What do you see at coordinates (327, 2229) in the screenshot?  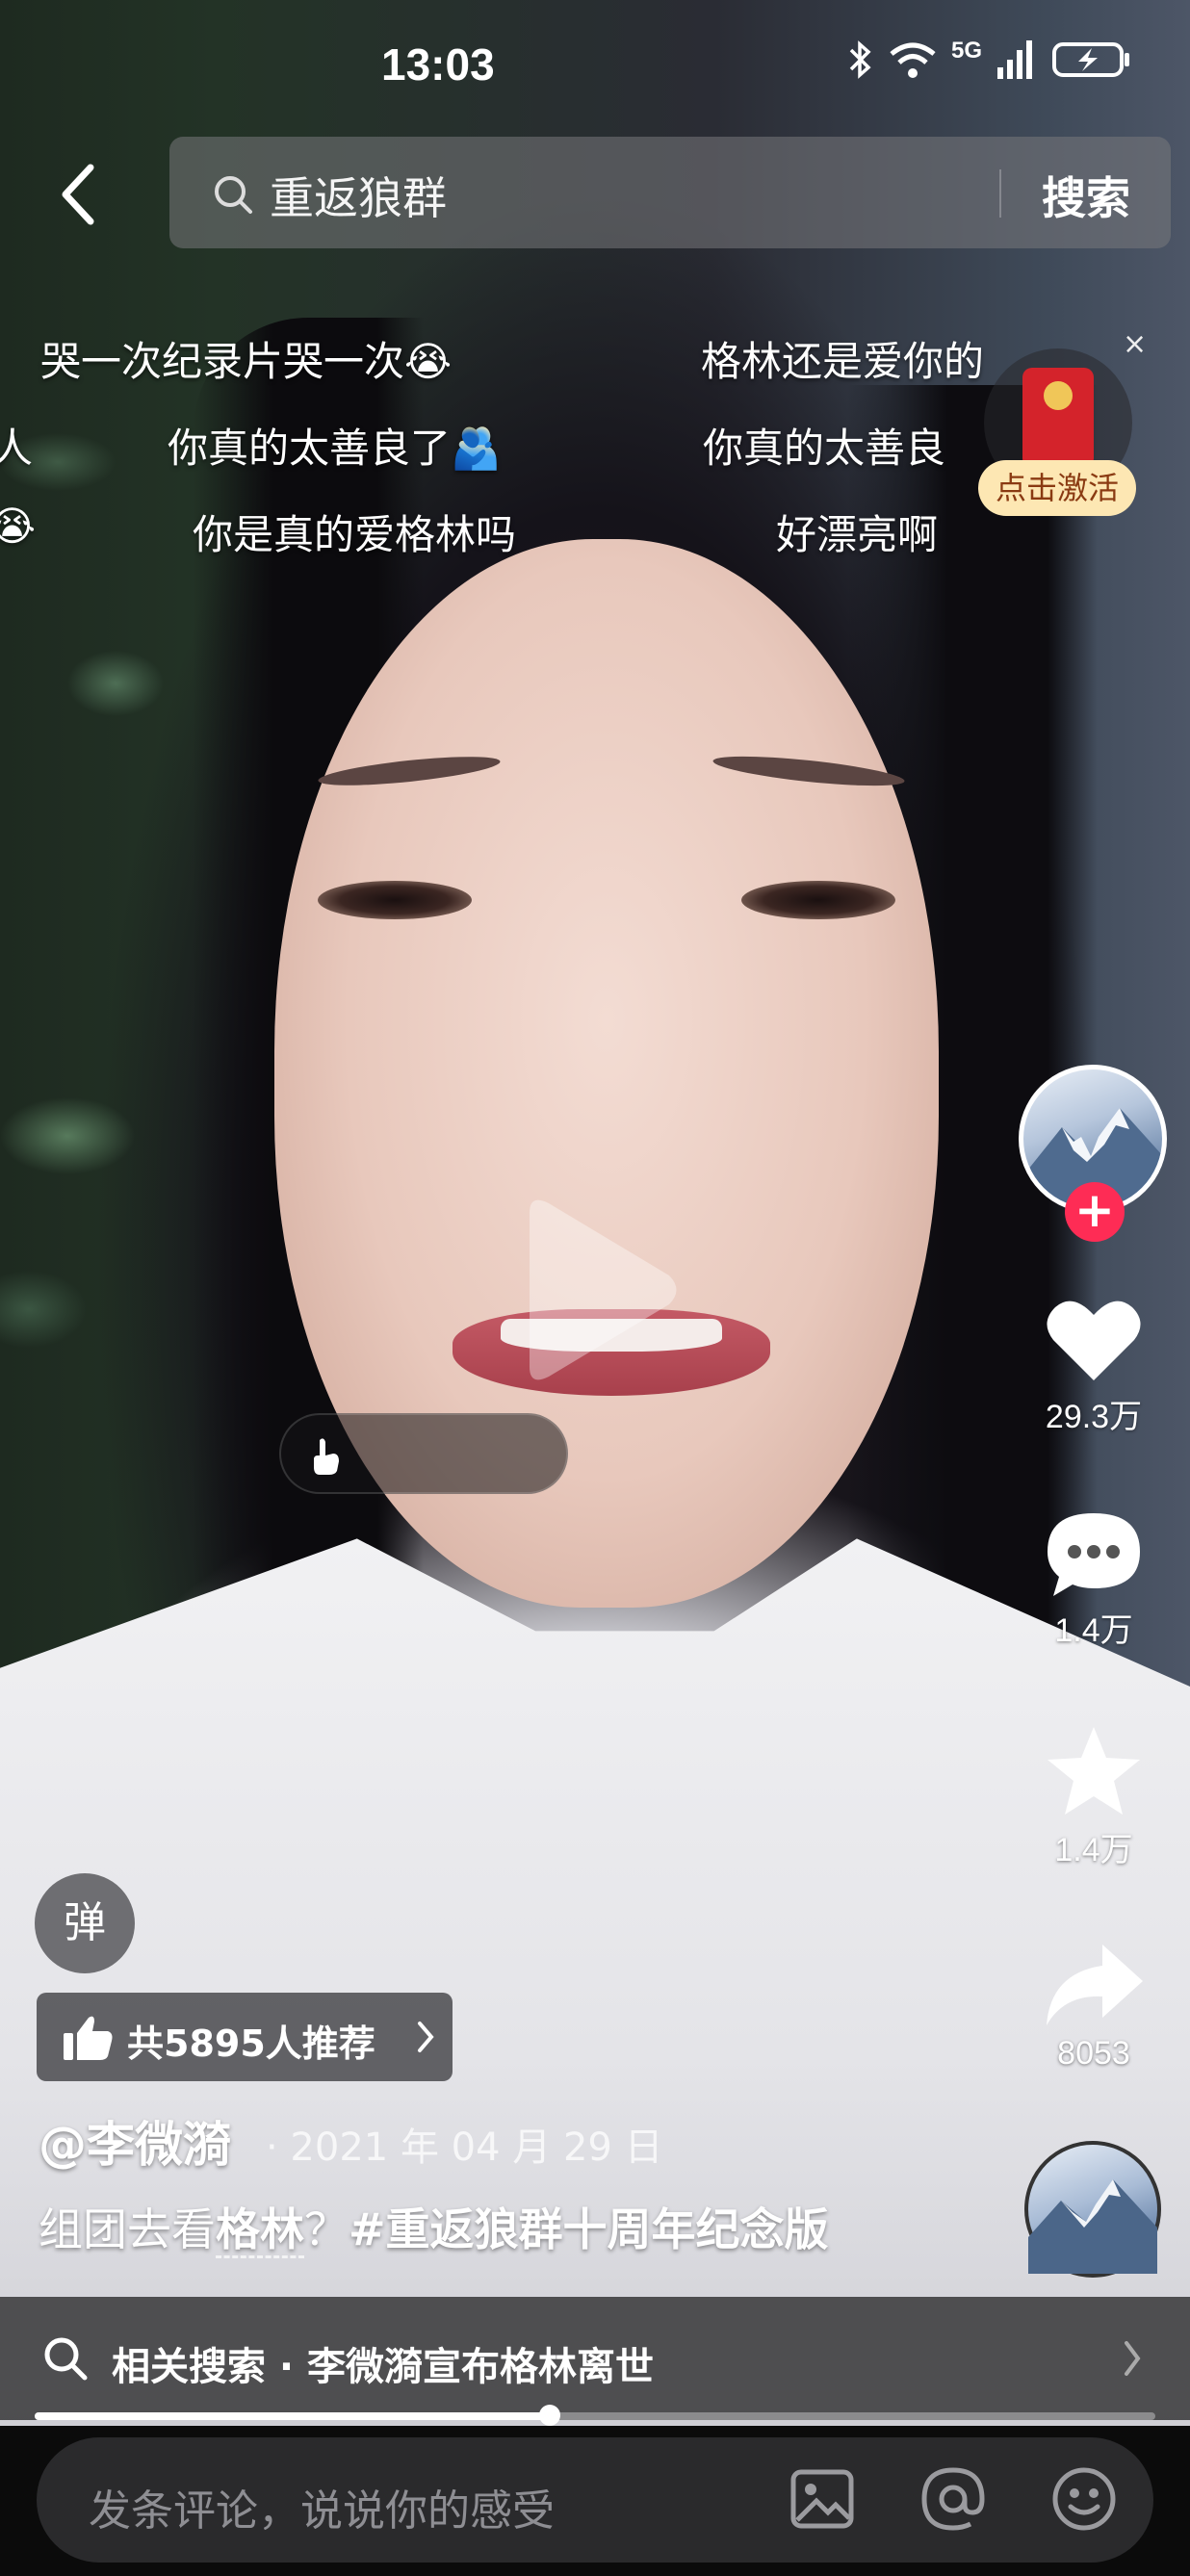 I see `caption-punctuation: ？` at bounding box center [327, 2229].